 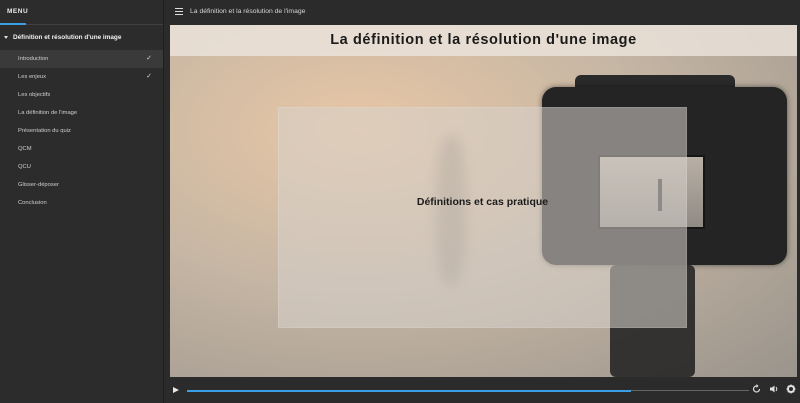 I want to click on menu-title: MENU, so click(x=18, y=11).